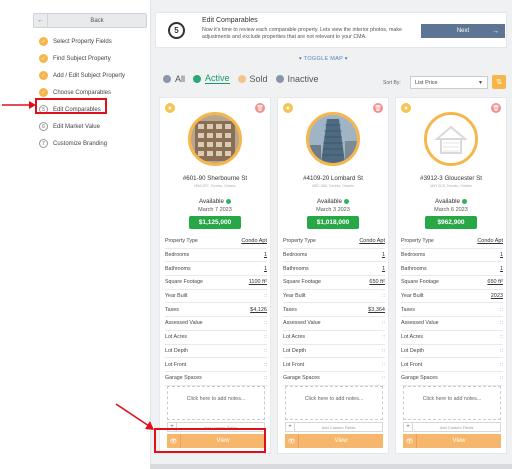  I want to click on field-row: Square Footage 650 ft², so click(334, 283).